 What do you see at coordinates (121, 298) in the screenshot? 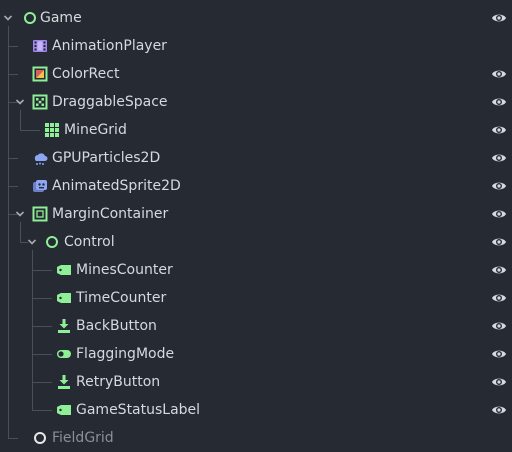
I see `node-label: TimeCounter` at bounding box center [121, 298].